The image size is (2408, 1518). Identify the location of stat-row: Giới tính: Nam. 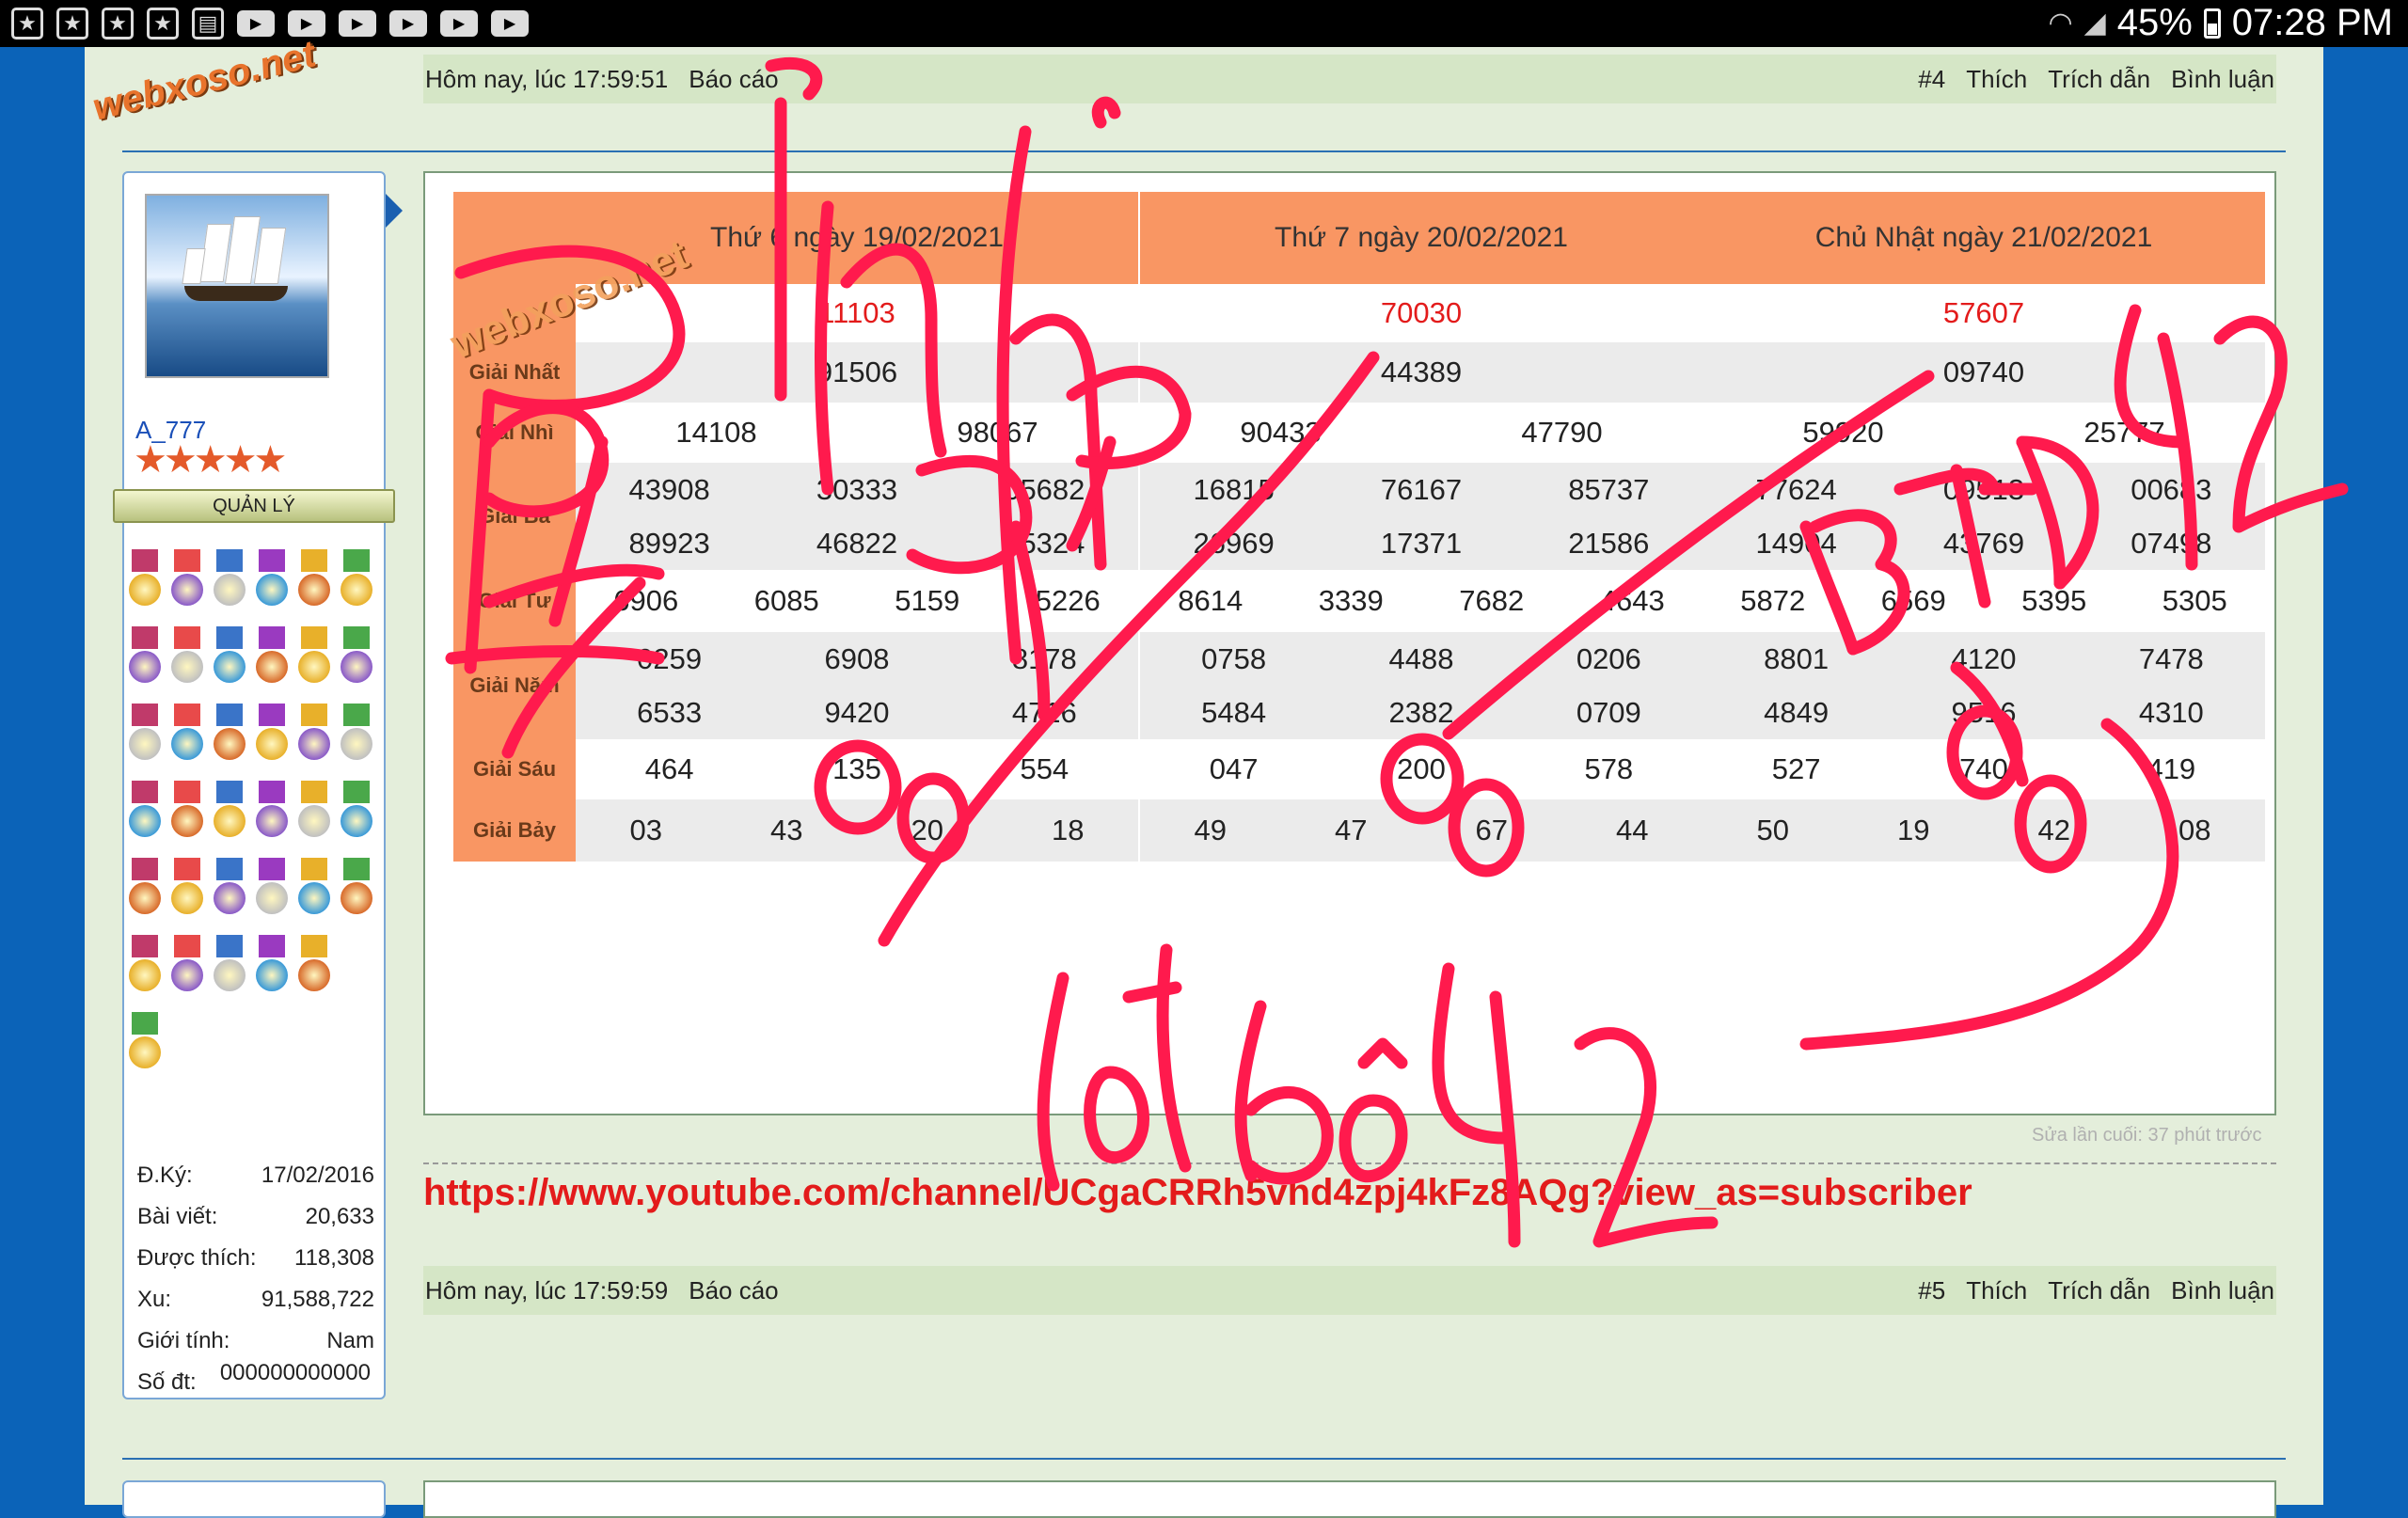
(256, 1340).